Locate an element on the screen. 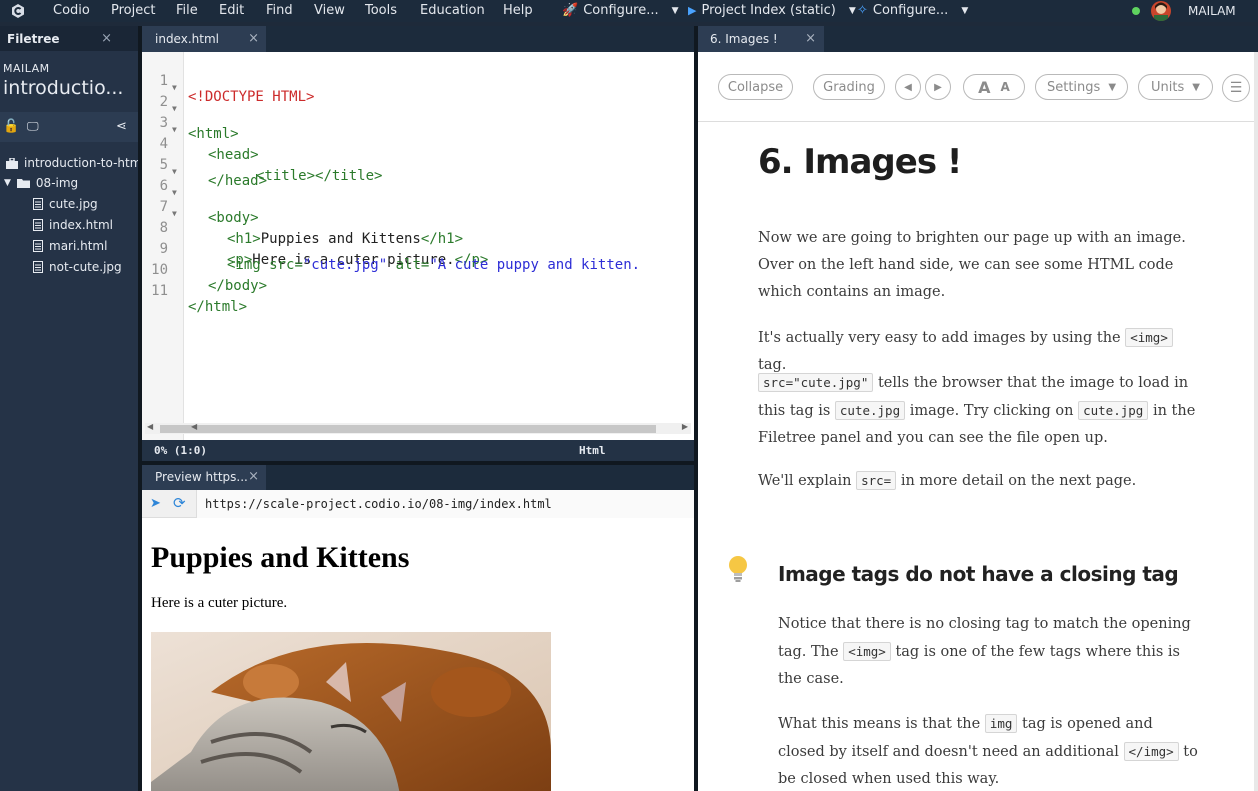 This screenshot has height=791, width=1258. guide-text: We'll explain is located at coordinates (805, 481).